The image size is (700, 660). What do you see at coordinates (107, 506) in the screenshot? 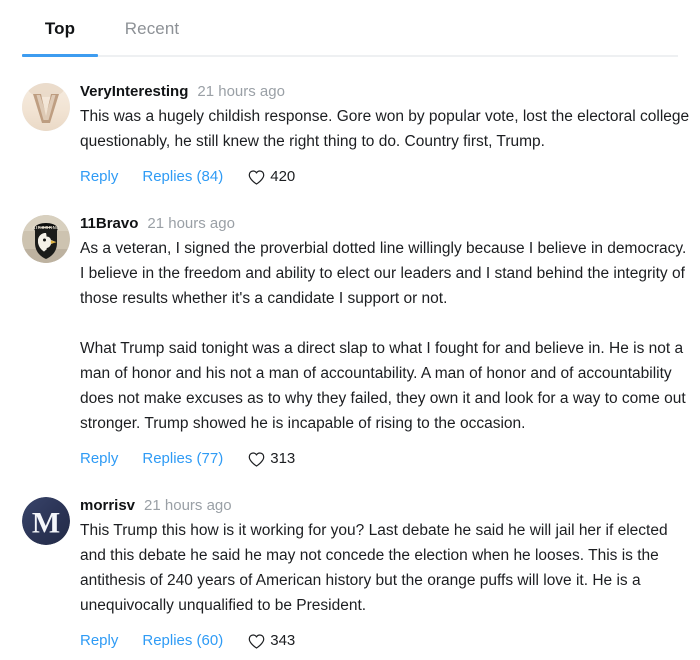
I see `comment-author: morrisv` at bounding box center [107, 506].